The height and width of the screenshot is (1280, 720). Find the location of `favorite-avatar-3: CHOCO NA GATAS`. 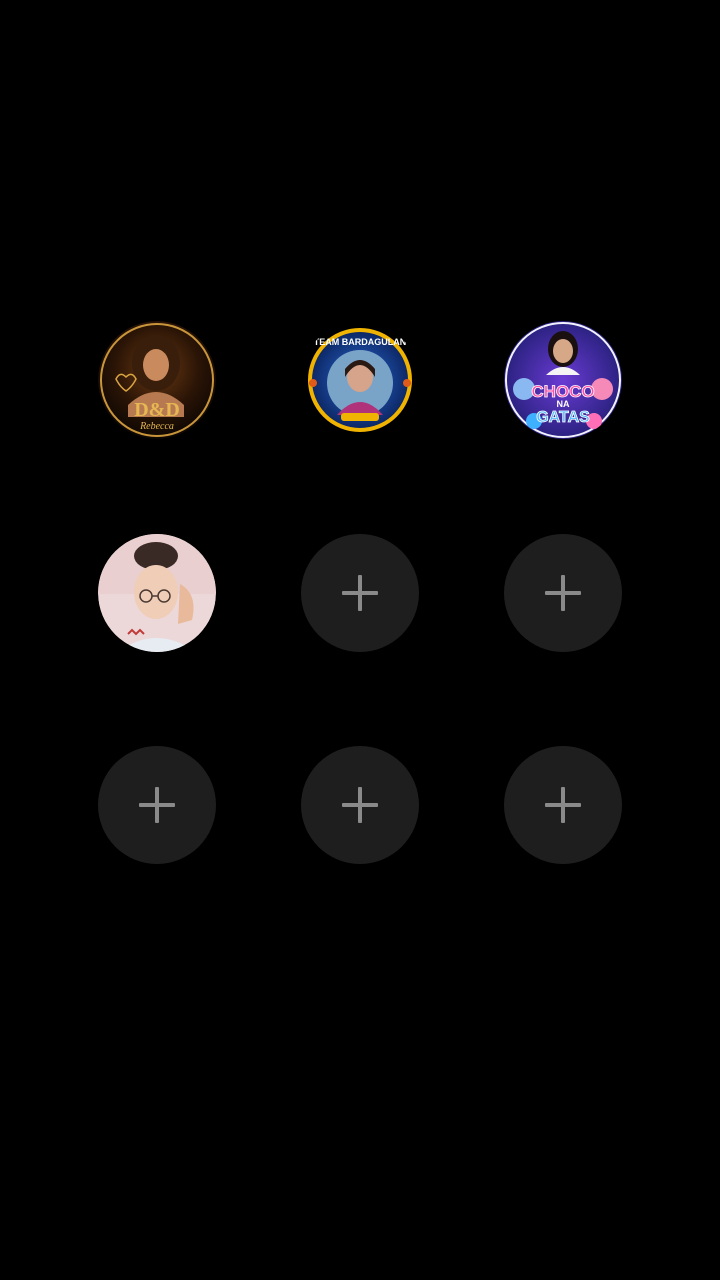

favorite-avatar-3: CHOCO NA GATAS is located at coordinates (563, 380).